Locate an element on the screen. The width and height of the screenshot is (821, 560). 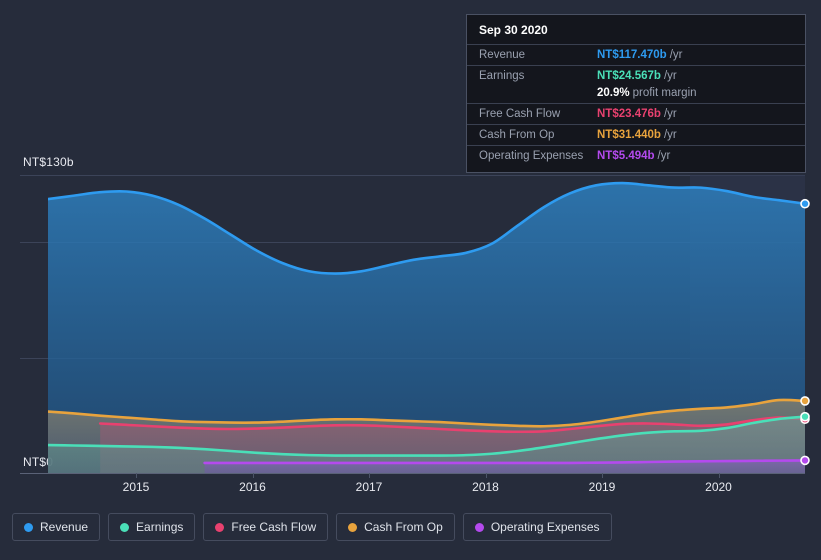
tooltip-row-value: NT$24.567b/yr is located at coordinates (637, 76).